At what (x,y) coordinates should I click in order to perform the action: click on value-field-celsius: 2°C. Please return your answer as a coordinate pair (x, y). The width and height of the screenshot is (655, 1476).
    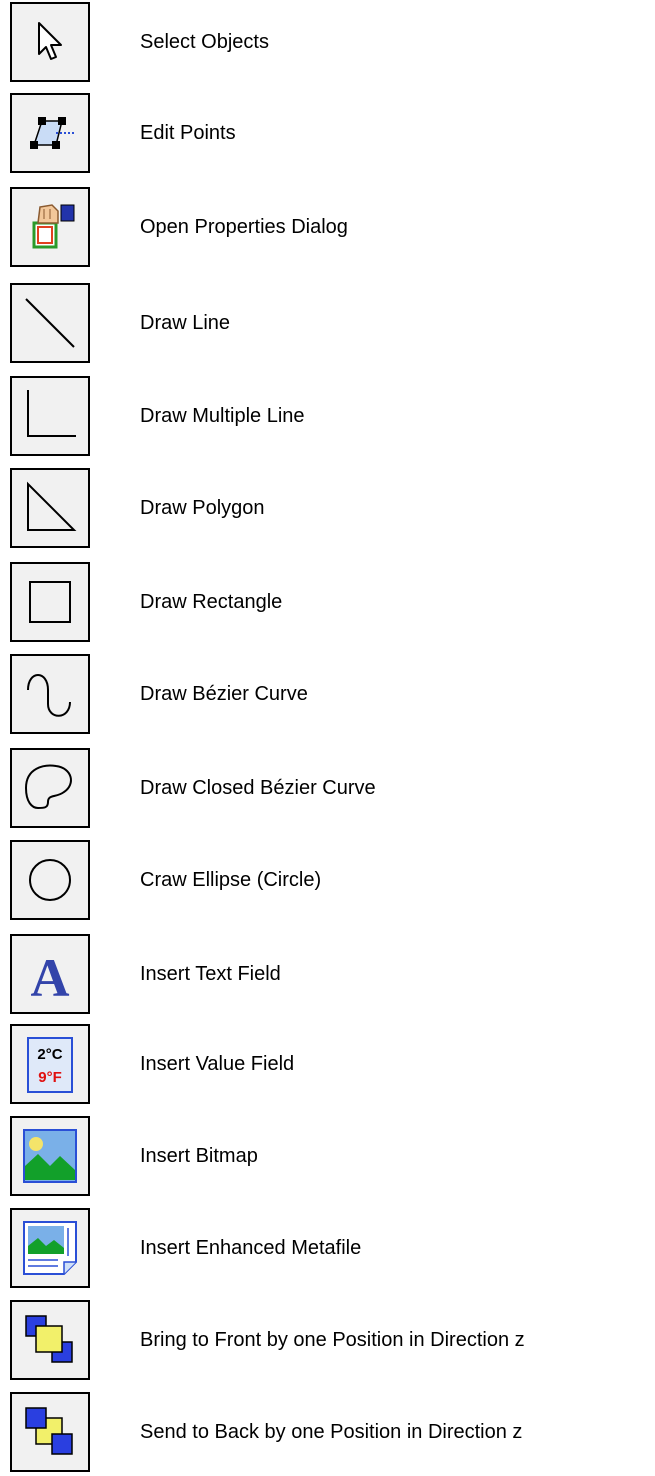
    Looking at the image, I should click on (49, 1054).